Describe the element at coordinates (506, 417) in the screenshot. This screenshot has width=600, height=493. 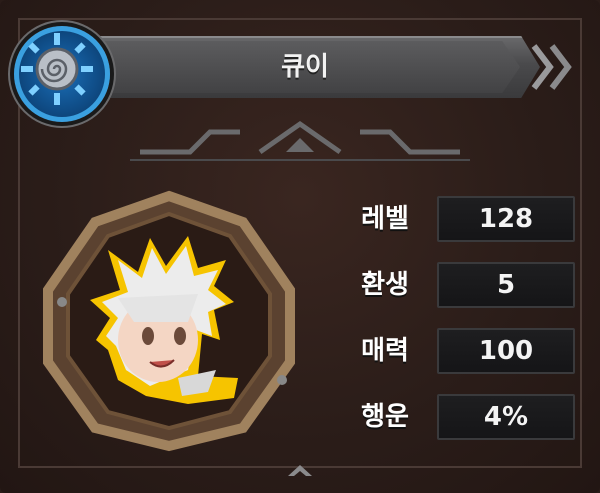
I see `stat-value: 4%` at that location.